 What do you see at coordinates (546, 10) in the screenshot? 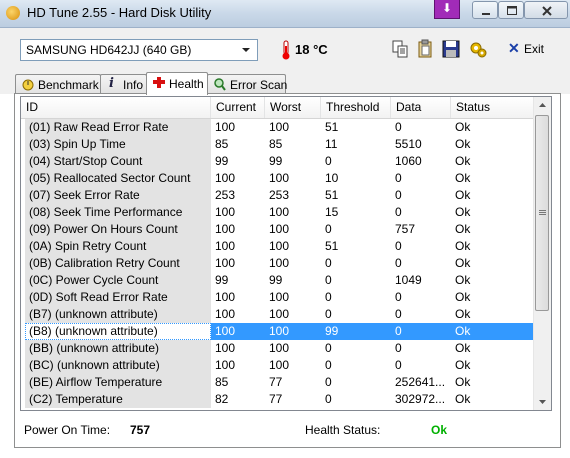
I see `close-button` at bounding box center [546, 10].